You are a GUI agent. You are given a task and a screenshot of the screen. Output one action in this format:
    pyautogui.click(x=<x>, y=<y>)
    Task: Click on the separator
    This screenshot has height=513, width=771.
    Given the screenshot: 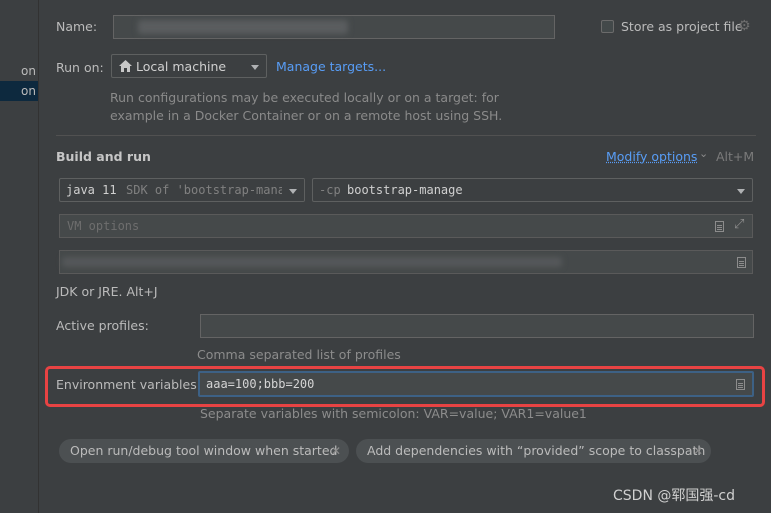 What is the action you would take?
    pyautogui.click(x=406, y=135)
    